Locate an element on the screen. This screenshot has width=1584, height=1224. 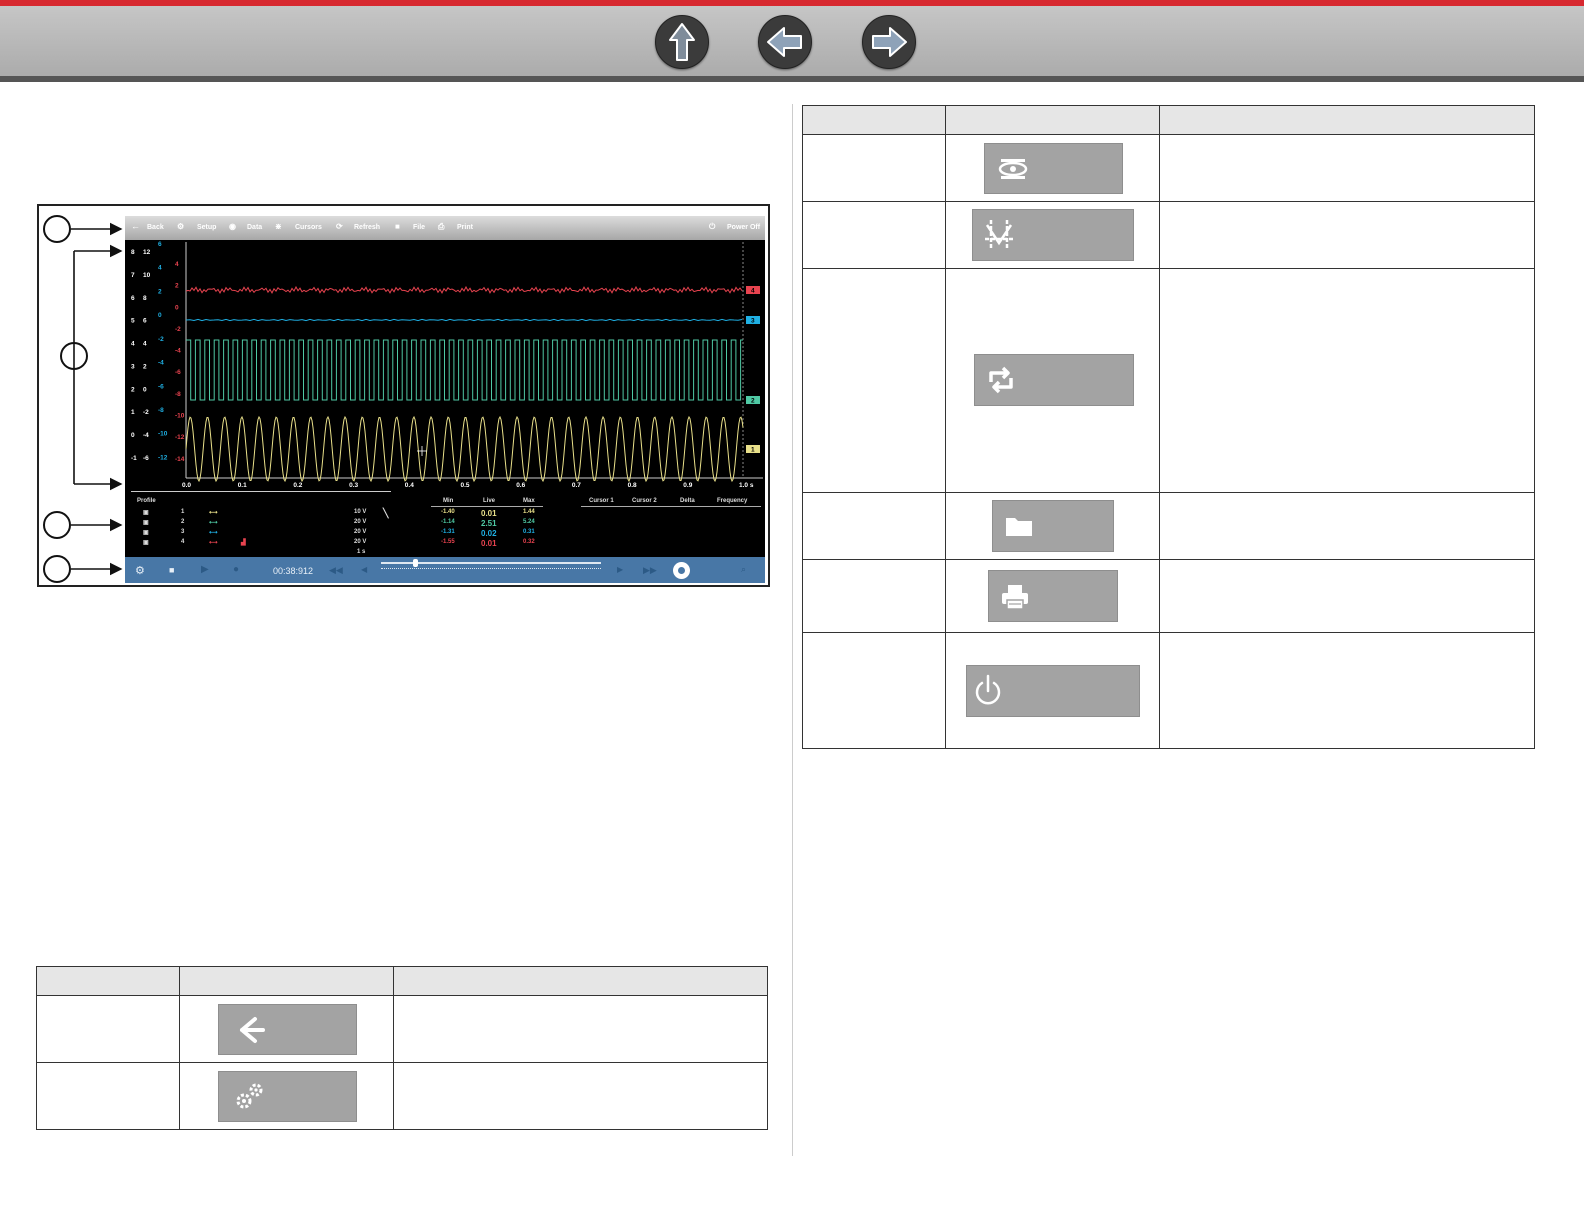
x-tick-label: 0.6 is located at coordinates (520, 485).